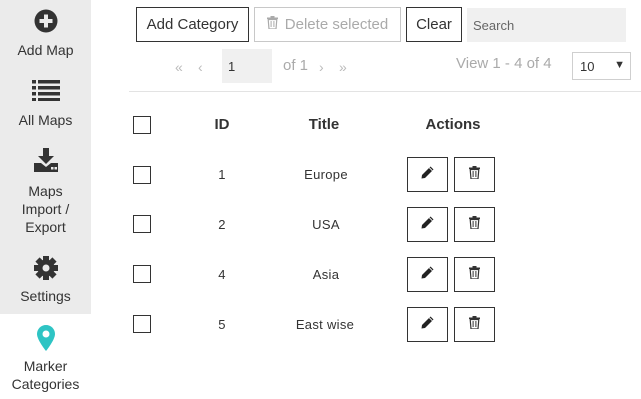 The width and height of the screenshot is (641, 399). Describe the element at coordinates (45, 375) in the screenshot. I see `sidebar-item-label: Marker Categories` at that location.